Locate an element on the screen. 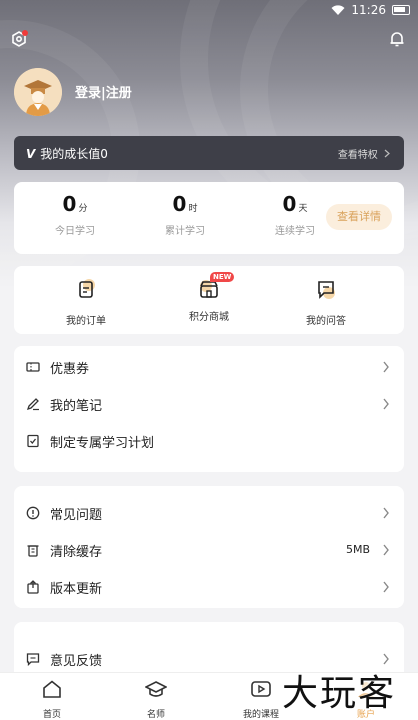  menu-item-label: 制定专属学习计划 is located at coordinates (102, 443).